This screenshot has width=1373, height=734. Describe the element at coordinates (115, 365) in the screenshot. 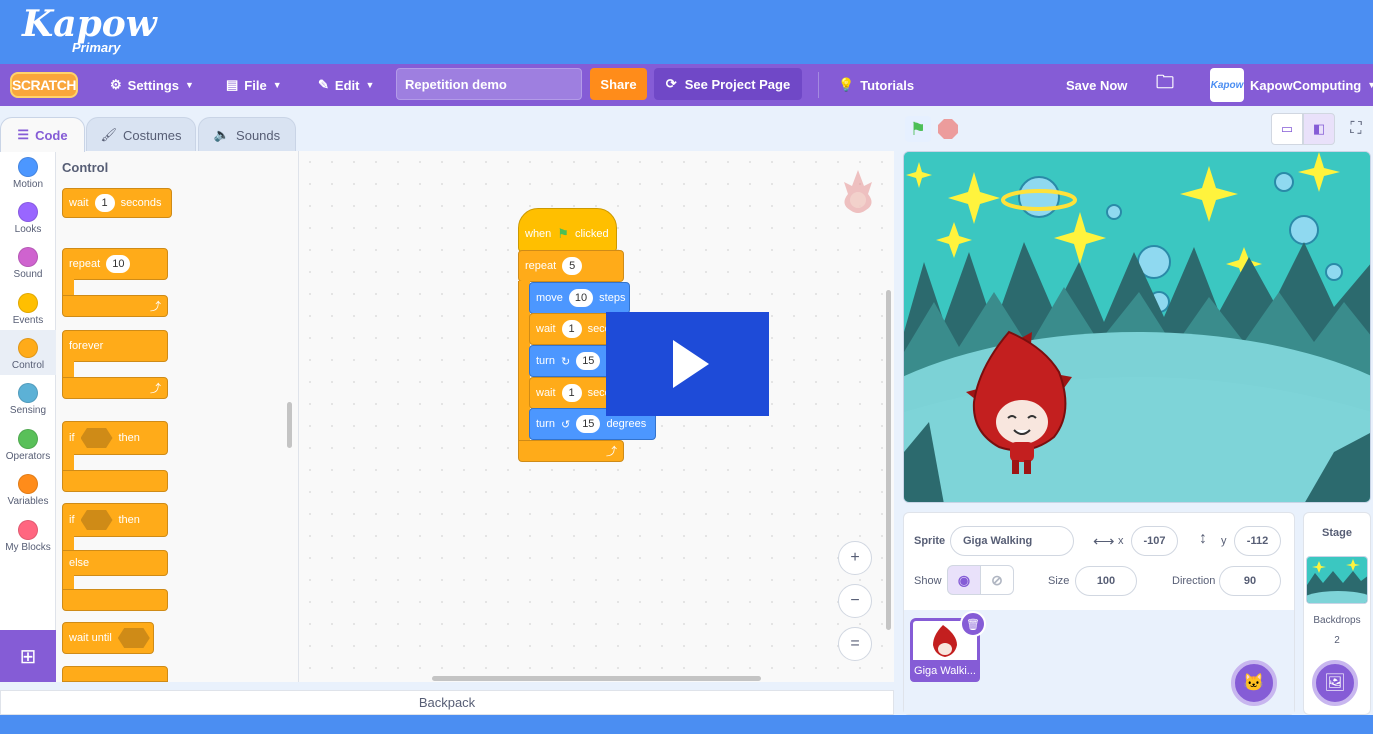

I see `block-forever: forever ⤴` at that location.